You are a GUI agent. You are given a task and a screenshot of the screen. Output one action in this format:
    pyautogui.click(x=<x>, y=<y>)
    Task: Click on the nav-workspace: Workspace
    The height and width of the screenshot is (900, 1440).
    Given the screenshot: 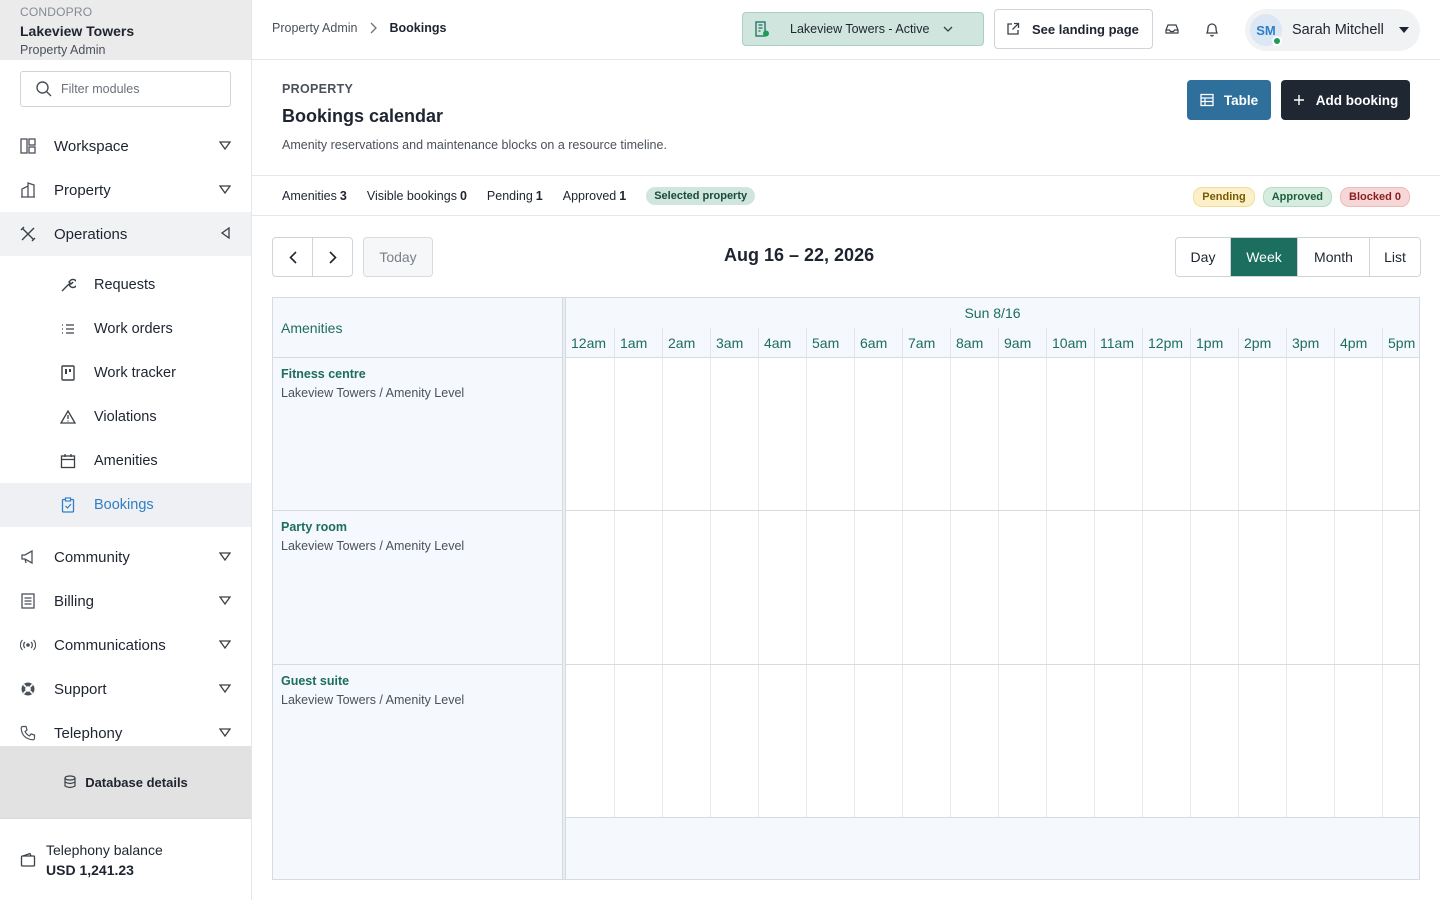 What is the action you would take?
    pyautogui.click(x=125, y=146)
    